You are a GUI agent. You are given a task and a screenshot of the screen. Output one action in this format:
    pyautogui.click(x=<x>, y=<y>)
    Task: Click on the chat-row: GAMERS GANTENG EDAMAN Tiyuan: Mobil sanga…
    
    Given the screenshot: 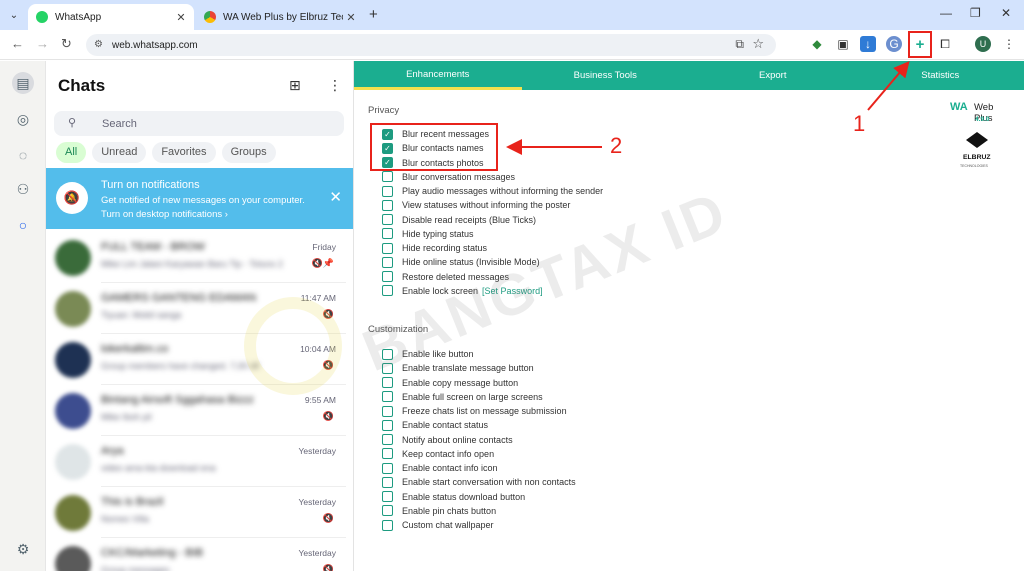 What is the action you would take?
    pyautogui.click(x=196, y=309)
    